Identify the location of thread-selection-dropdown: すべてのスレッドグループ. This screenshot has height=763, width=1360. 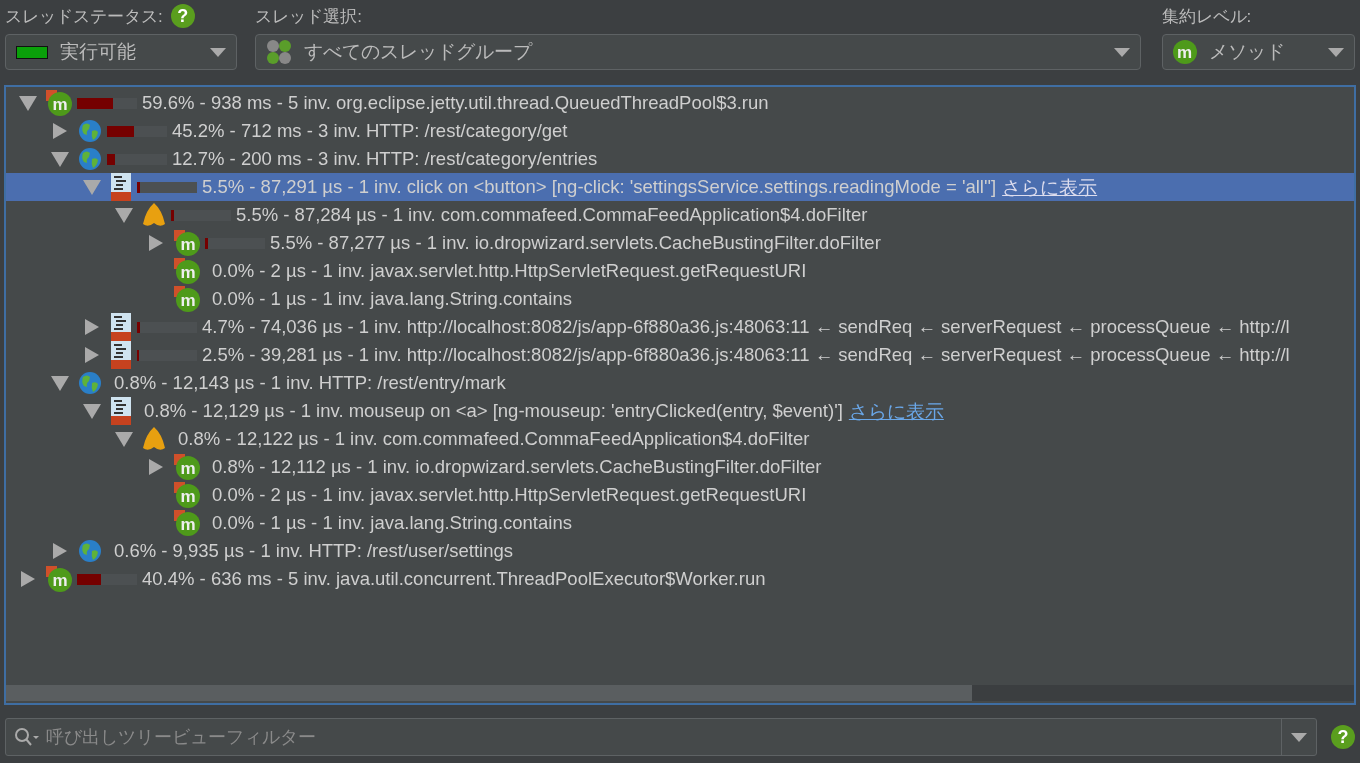
(698, 52).